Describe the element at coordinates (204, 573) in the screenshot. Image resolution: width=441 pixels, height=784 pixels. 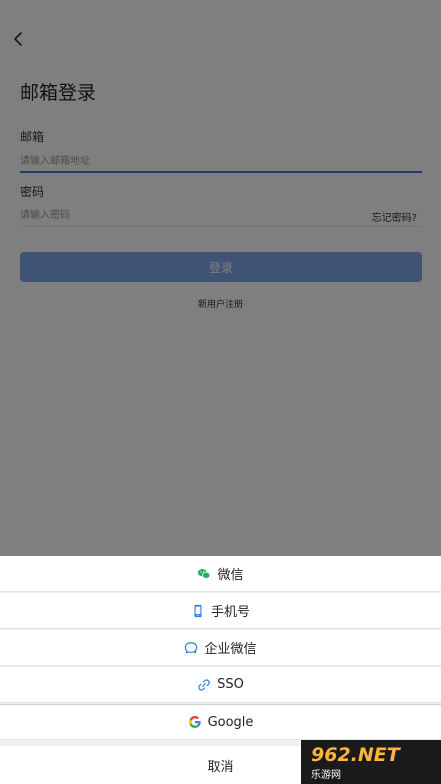
I see `wechat-icon` at that location.